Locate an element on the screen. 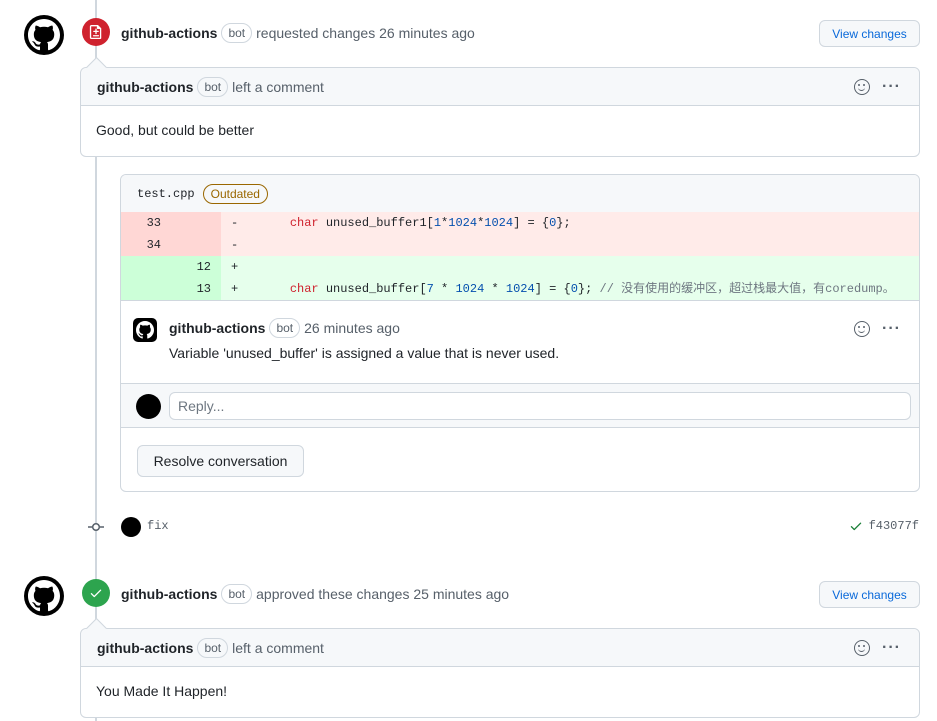 The width and height of the screenshot is (937, 721). file-name: test.cpp is located at coordinates (166, 194).